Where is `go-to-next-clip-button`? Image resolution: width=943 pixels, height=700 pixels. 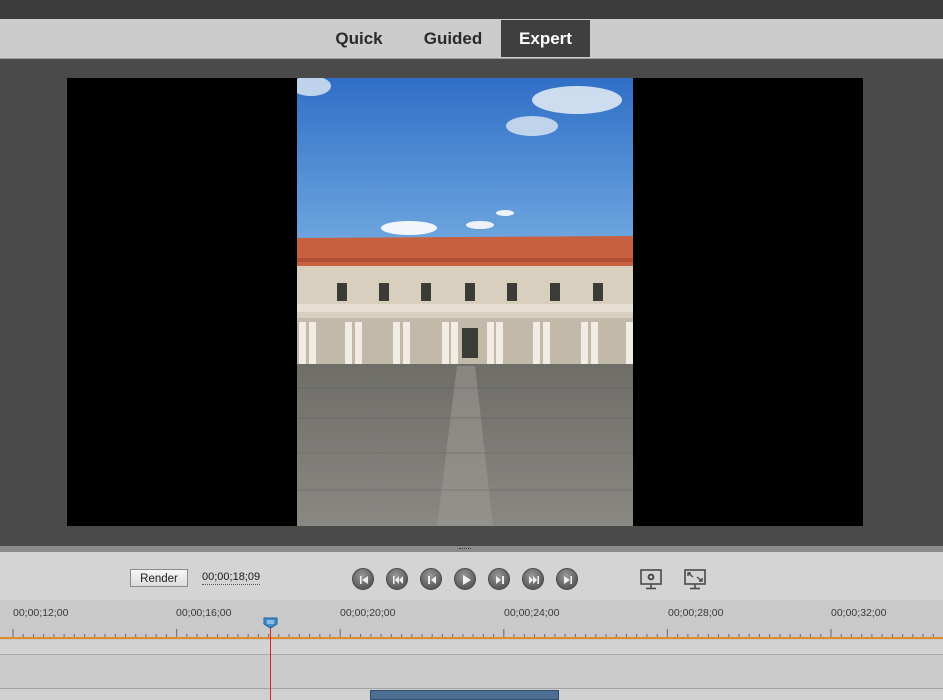
go-to-next-clip-button is located at coordinates (533, 579).